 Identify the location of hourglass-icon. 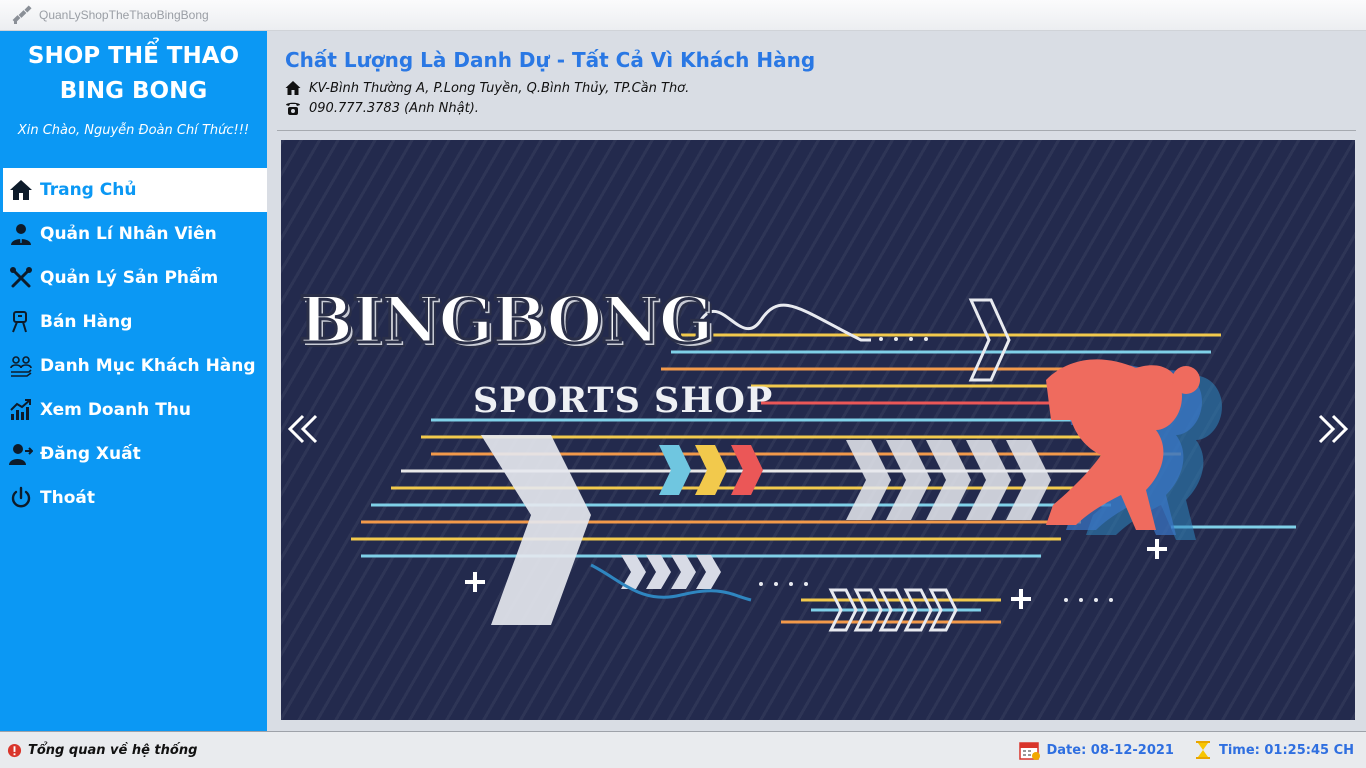
(1203, 750).